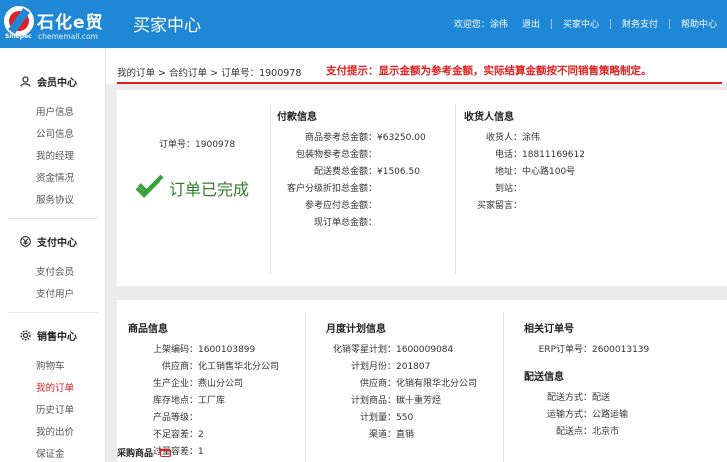 The height and width of the screenshot is (462, 727). Describe the element at coordinates (499, 23) in the screenshot. I see `username-link: 涂伟` at that location.